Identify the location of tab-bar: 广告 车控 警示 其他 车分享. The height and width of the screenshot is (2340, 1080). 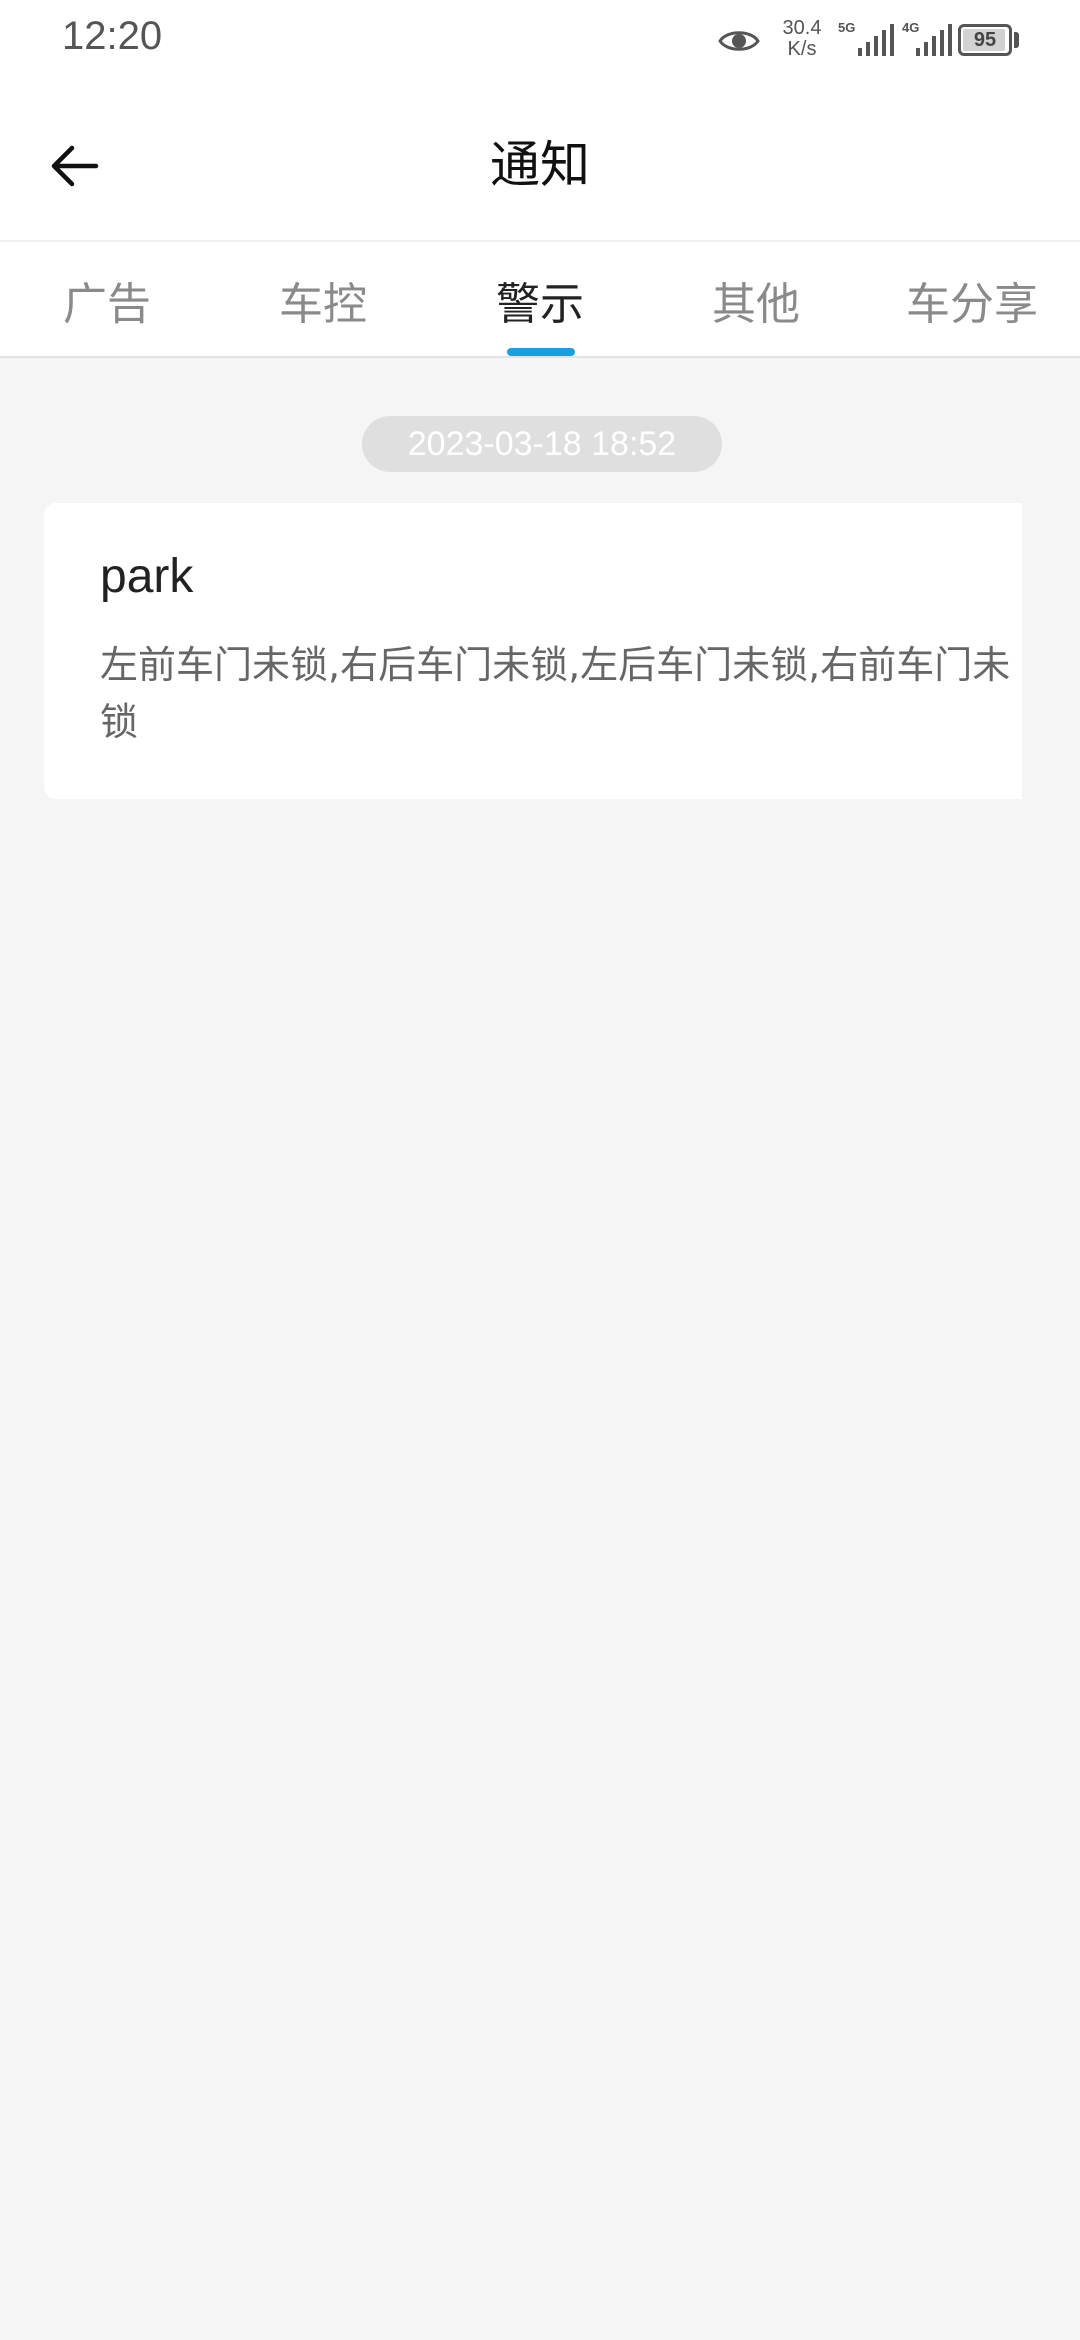
(540, 300).